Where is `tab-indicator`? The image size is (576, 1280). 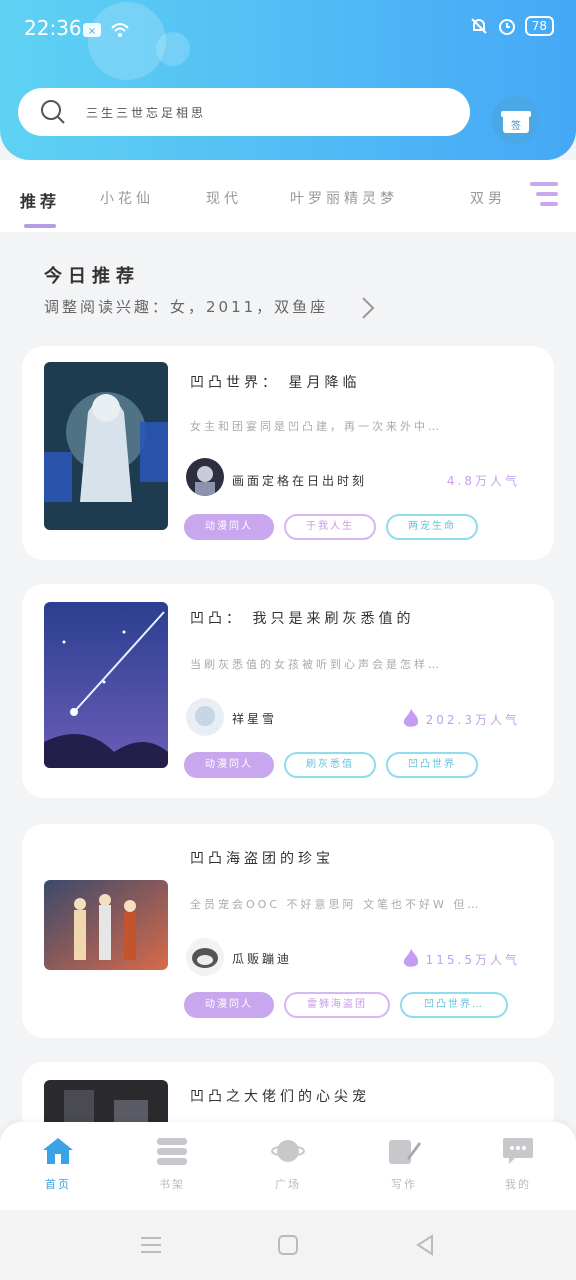
tab-indicator is located at coordinates (40, 226).